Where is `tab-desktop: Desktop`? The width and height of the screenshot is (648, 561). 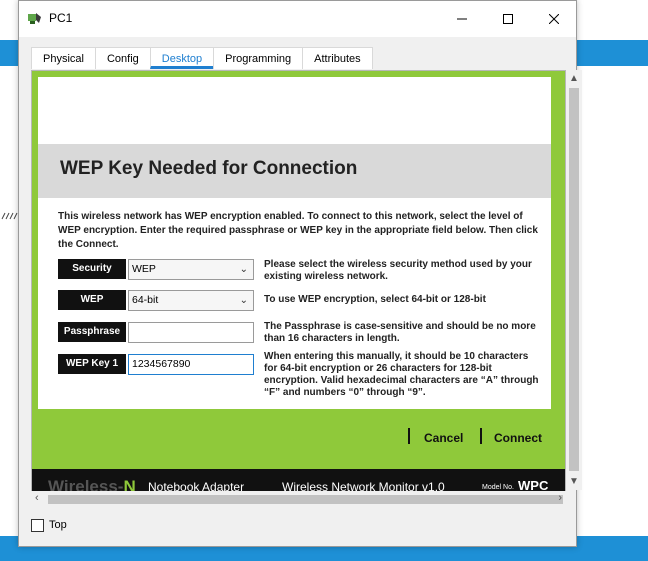 tab-desktop: Desktop is located at coordinates (182, 58).